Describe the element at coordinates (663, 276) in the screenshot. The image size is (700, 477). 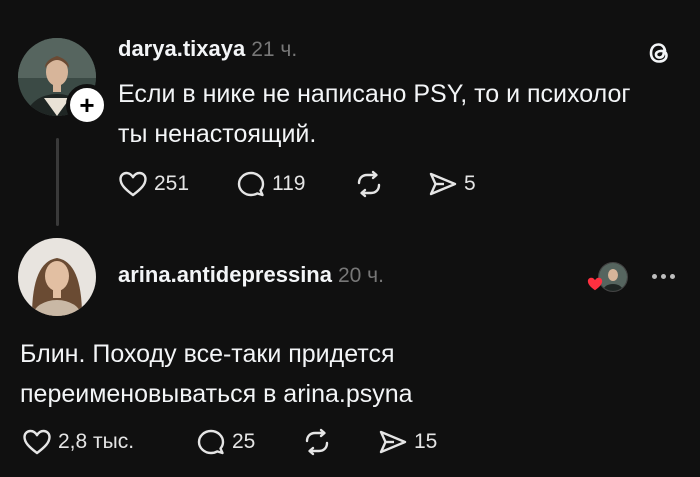
I see `more-options-icon` at that location.